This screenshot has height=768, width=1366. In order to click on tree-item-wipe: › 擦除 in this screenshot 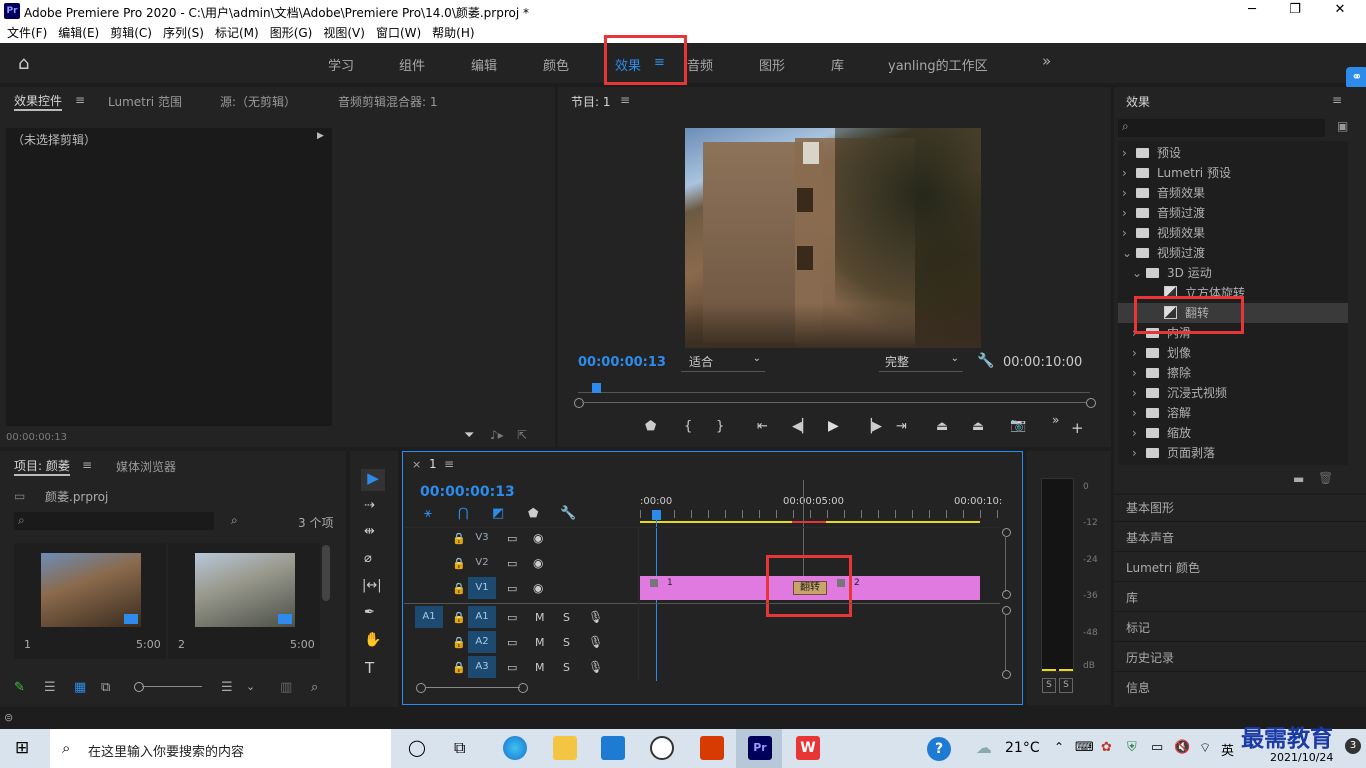, I will do `click(1247, 373)`.